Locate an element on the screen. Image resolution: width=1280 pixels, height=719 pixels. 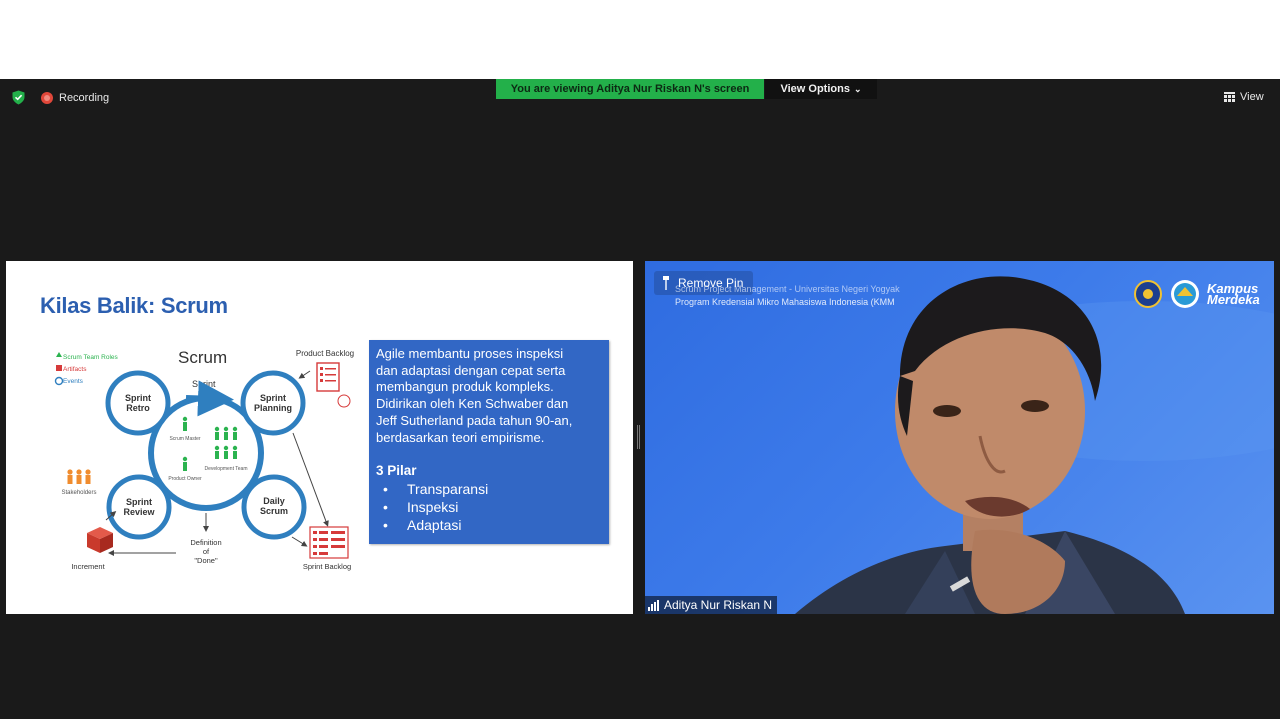
development-team-icon is located at coordinates (226, 442).